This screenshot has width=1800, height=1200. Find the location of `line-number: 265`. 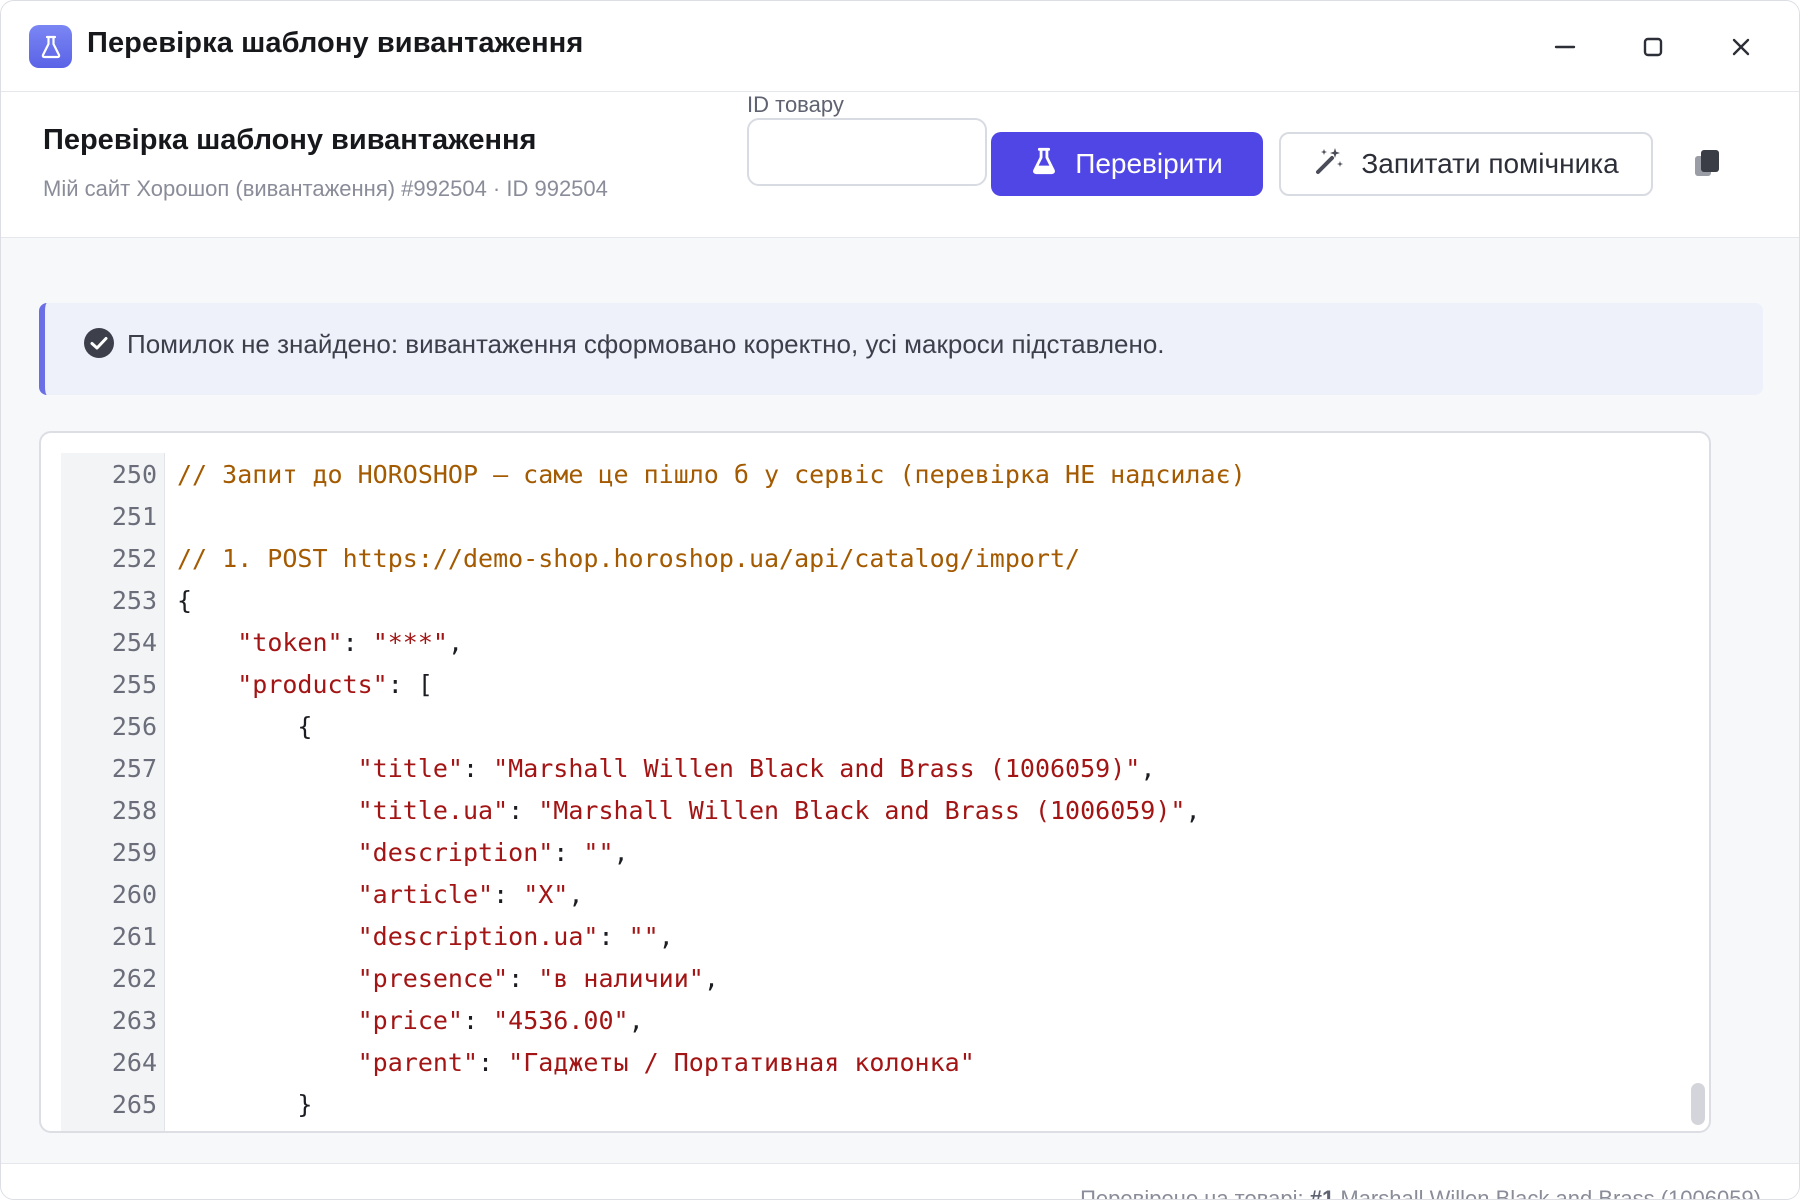

line-number: 265 is located at coordinates (134, 1104).